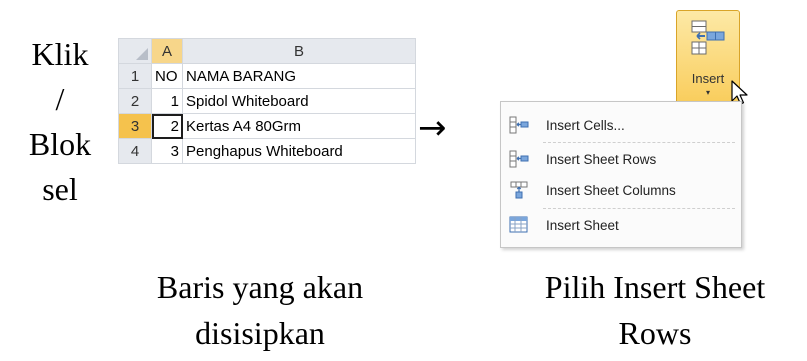 This screenshot has width=807, height=361. I want to click on cell-b2: Spidol Whiteboard, so click(299, 101).